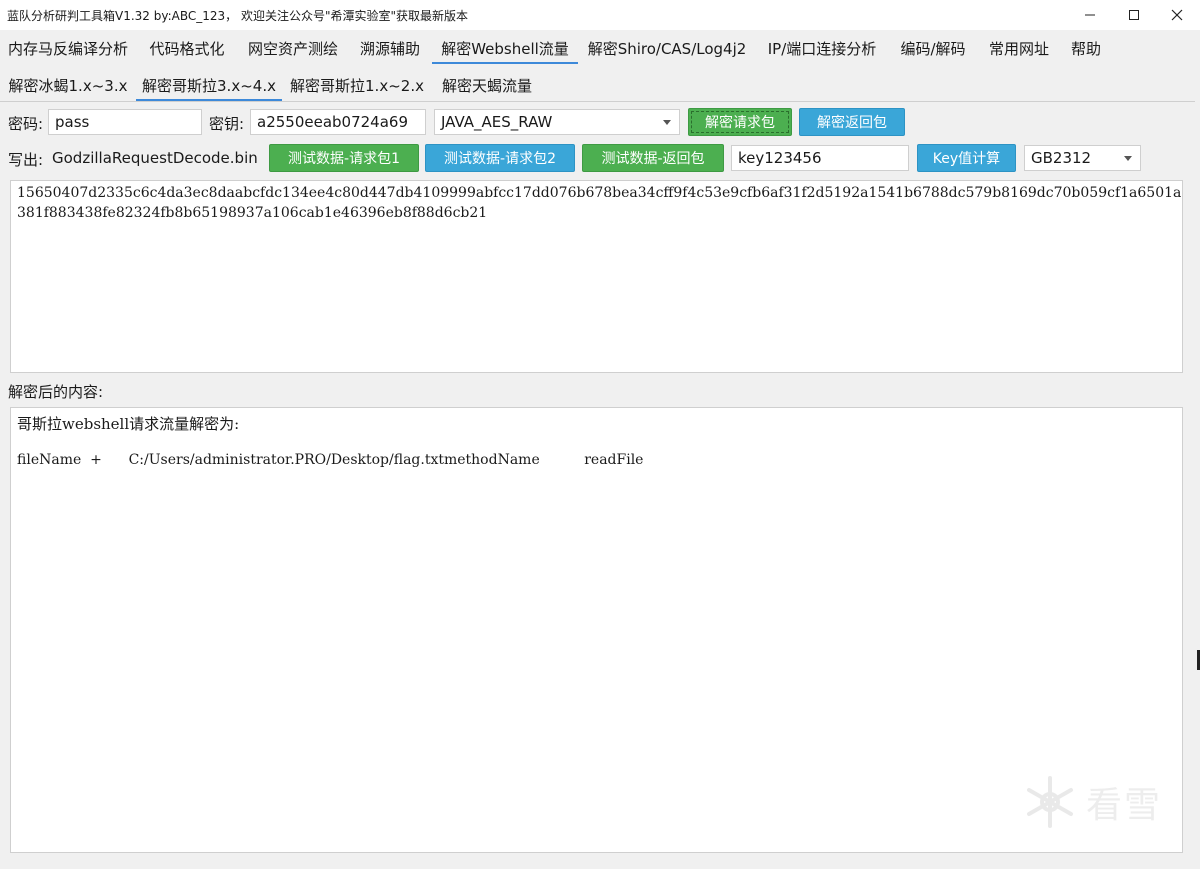  What do you see at coordinates (338, 122) in the screenshot?
I see `key-input: a2550eeab0724a69` at bounding box center [338, 122].